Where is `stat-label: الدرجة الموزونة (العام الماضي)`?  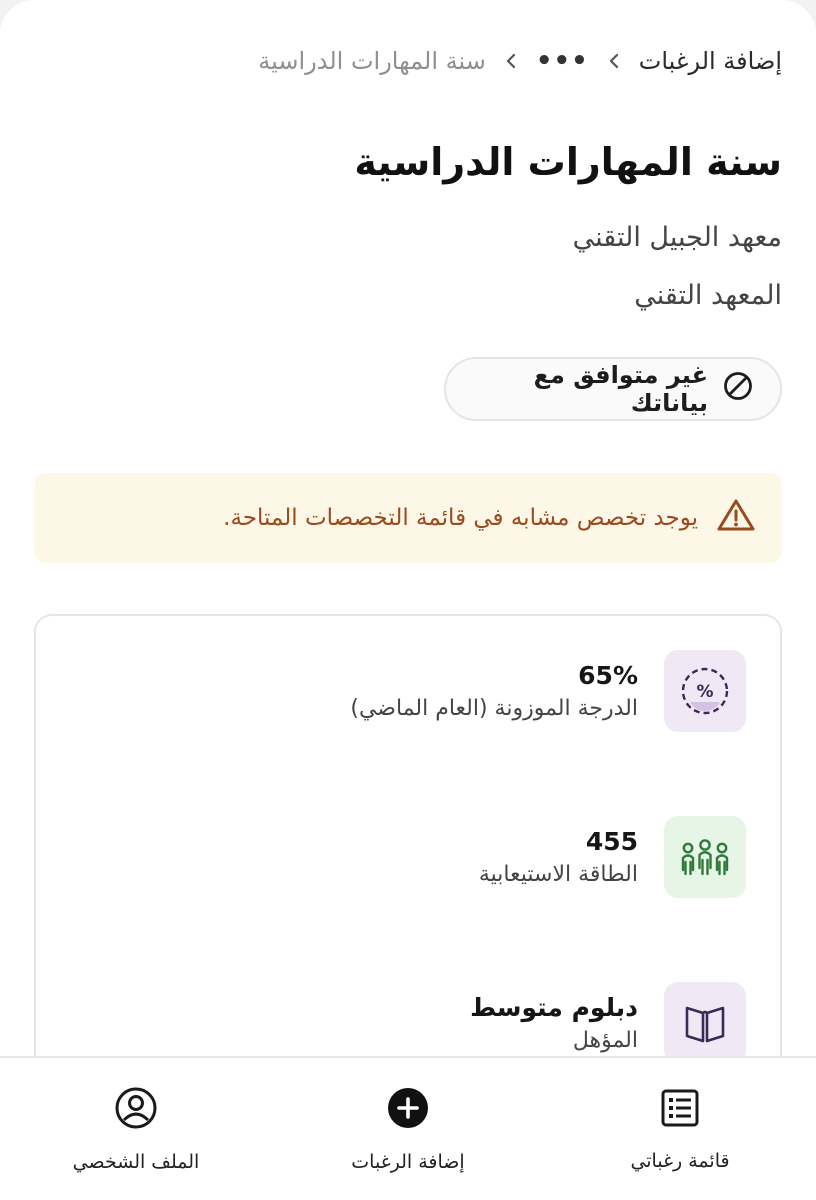 stat-label: الدرجة الموزونة (العام الماضي) is located at coordinates (494, 708).